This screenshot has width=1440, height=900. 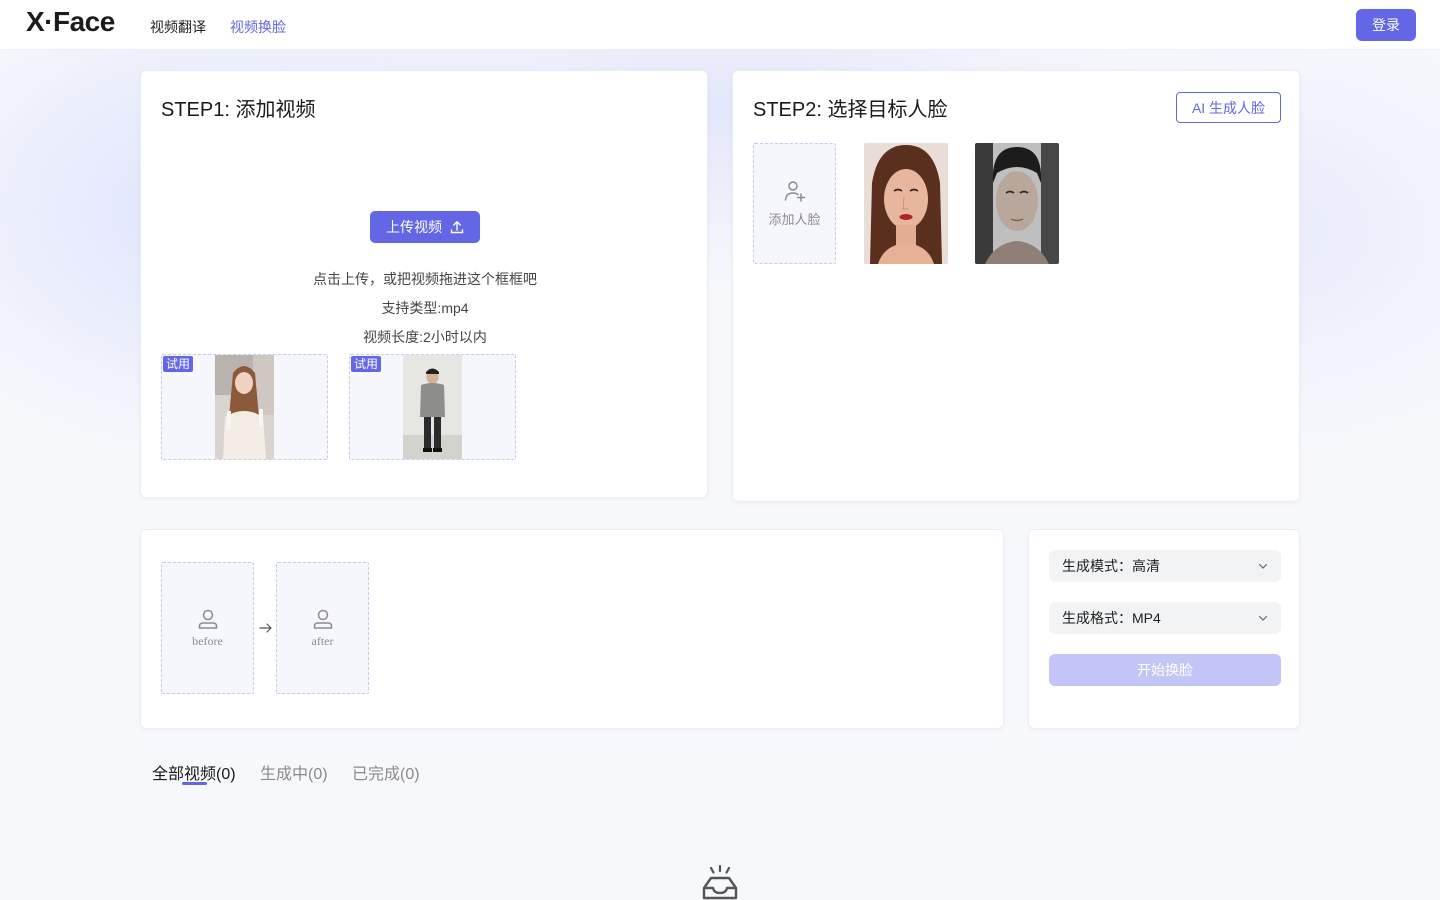 What do you see at coordinates (322, 640) in the screenshot?
I see `after-label: after` at bounding box center [322, 640].